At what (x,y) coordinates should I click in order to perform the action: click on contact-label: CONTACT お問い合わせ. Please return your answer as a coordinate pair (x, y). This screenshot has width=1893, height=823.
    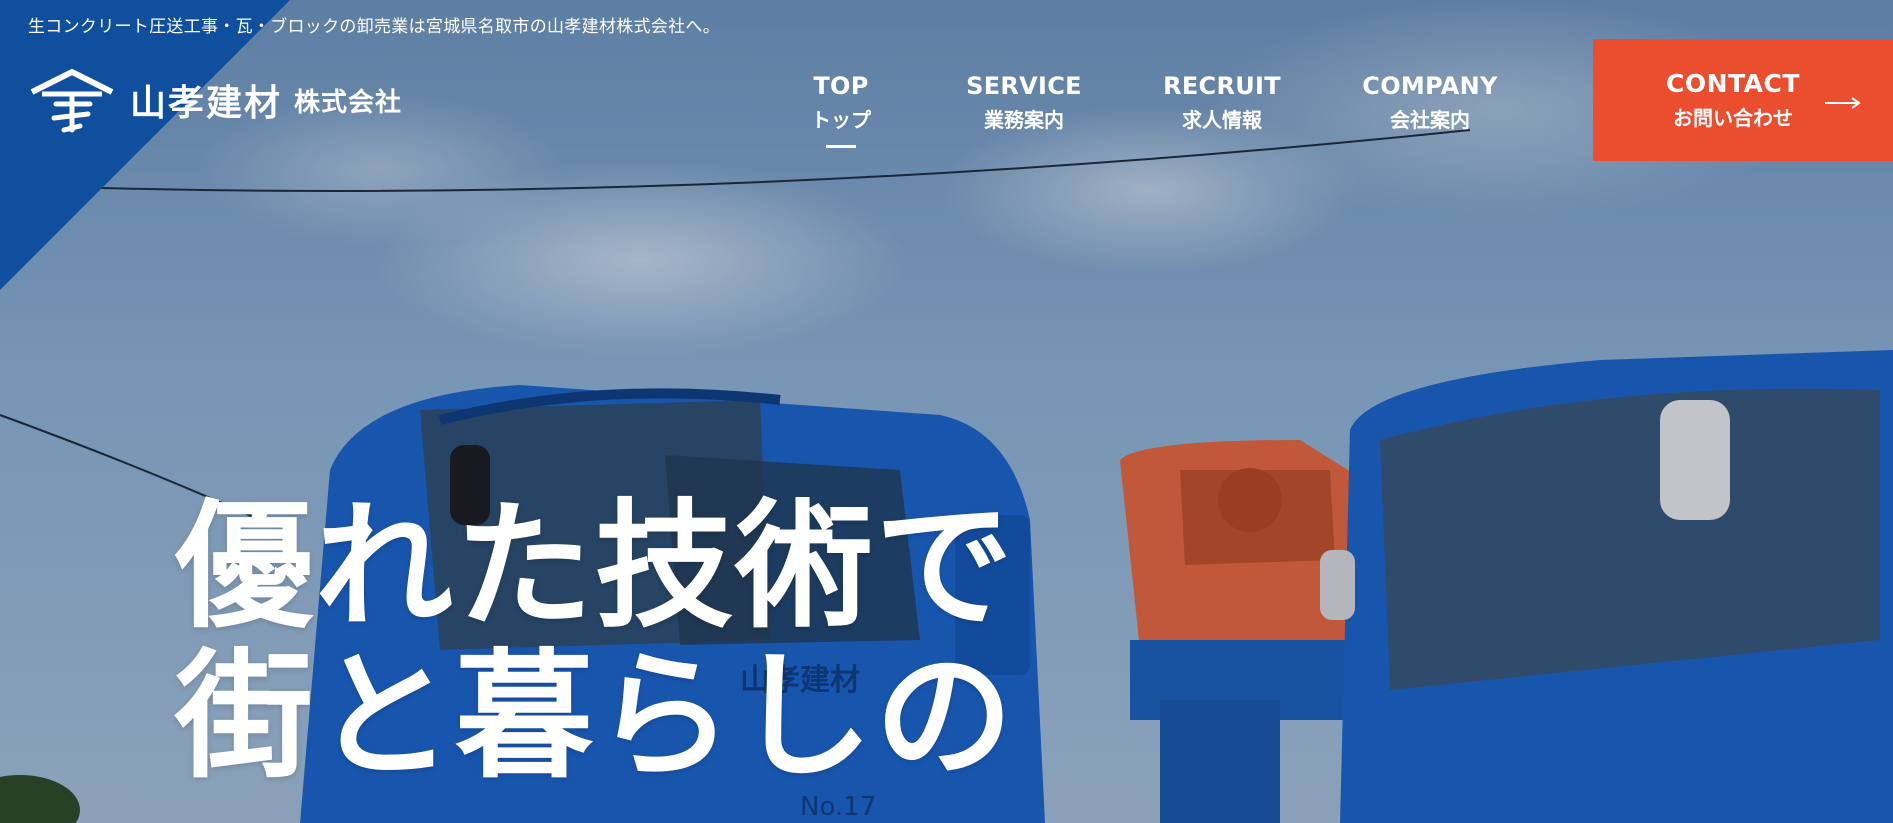
    Looking at the image, I should click on (1733, 100).